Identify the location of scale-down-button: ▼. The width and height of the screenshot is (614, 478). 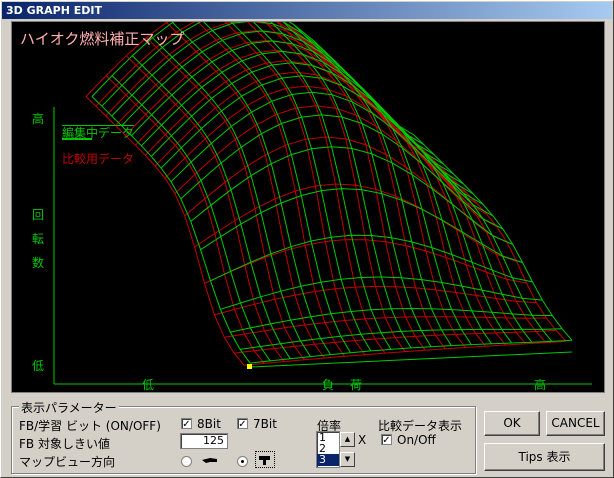
(347, 459).